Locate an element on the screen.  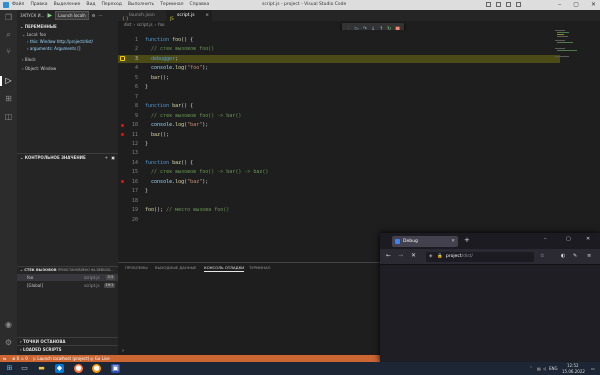
open-launch-json-icon: ⚙ is located at coordinates (94, 15).